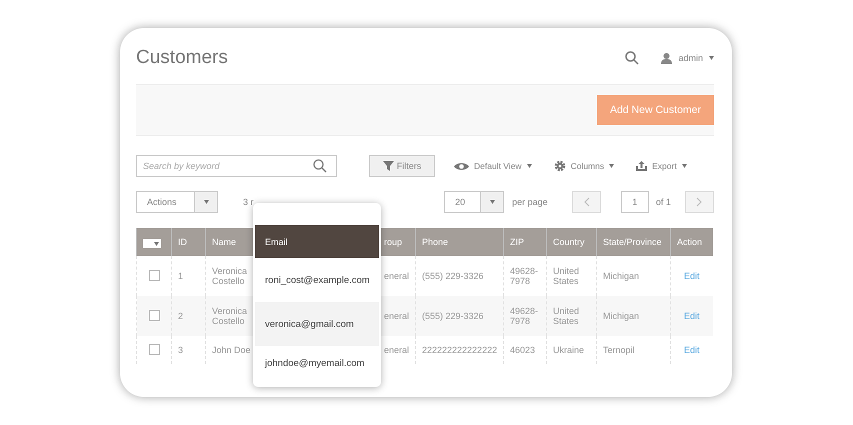  Describe the element at coordinates (388, 166) in the screenshot. I see `filter-icon` at that location.